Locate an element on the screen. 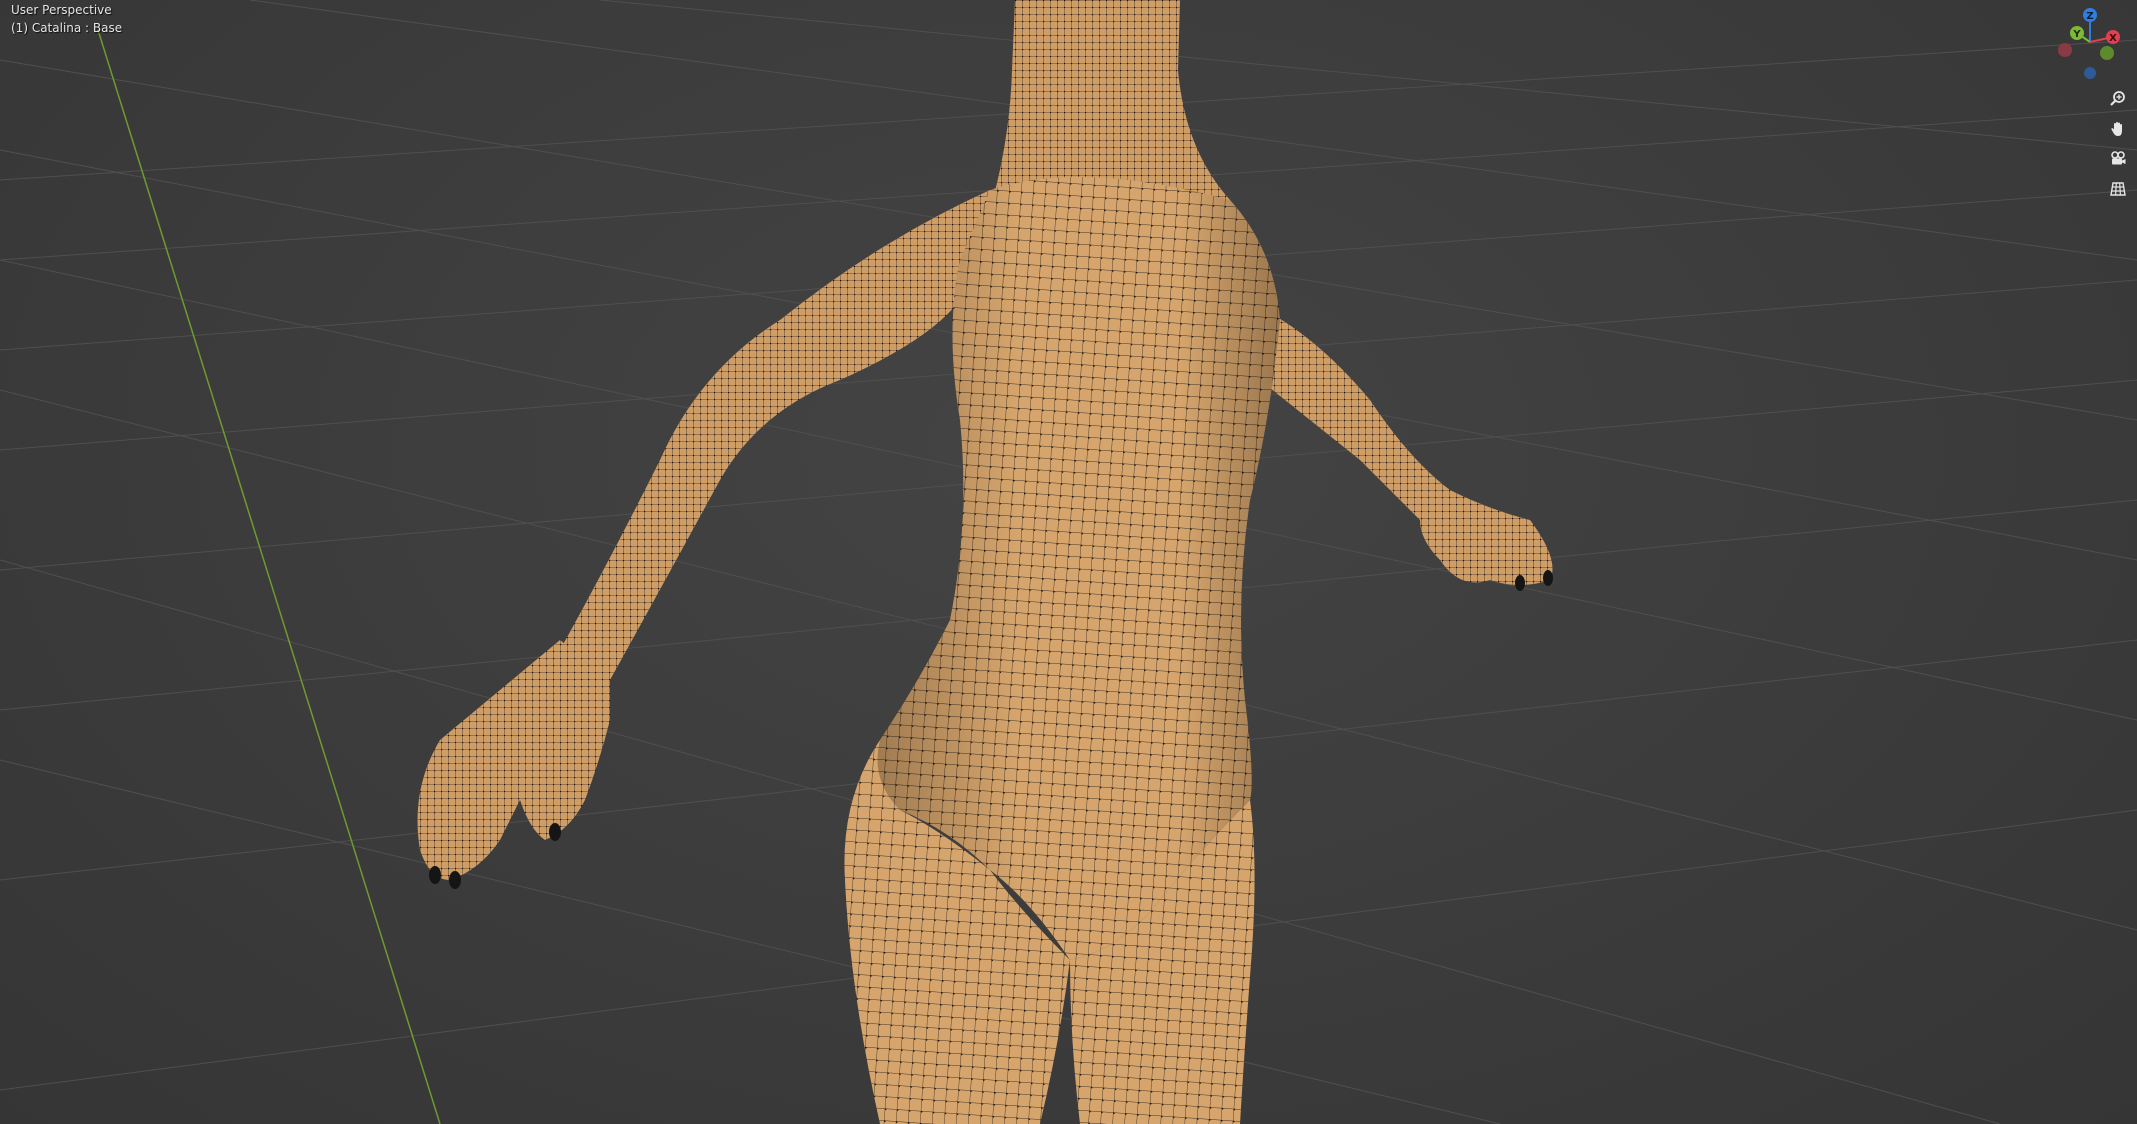 Image resolution: width=2137 pixels, height=1124 pixels. camera-icon is located at coordinates (2118, 158).